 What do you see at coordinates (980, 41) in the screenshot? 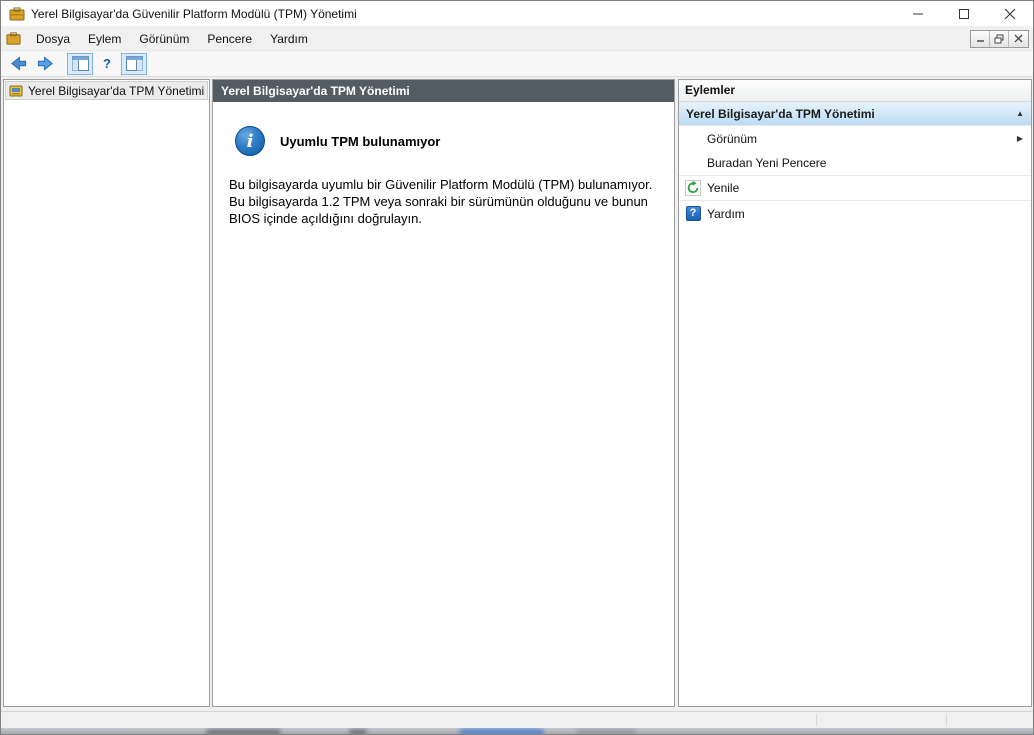
I see `mdi-minimize-icon` at bounding box center [980, 41].